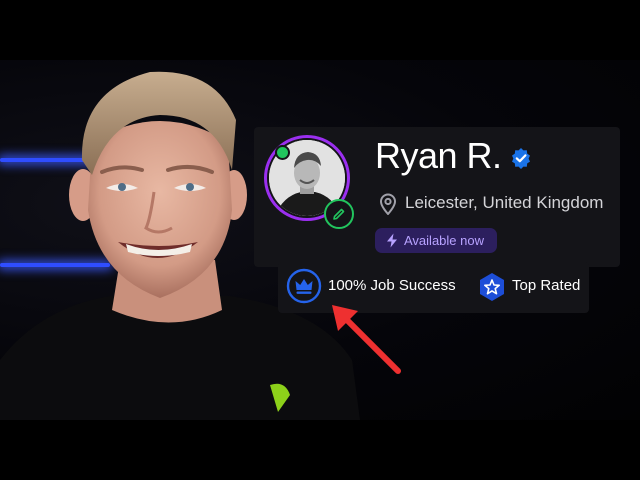  What do you see at coordinates (392, 285) in the screenshot?
I see `job-success-text: 100% Job Success` at bounding box center [392, 285].